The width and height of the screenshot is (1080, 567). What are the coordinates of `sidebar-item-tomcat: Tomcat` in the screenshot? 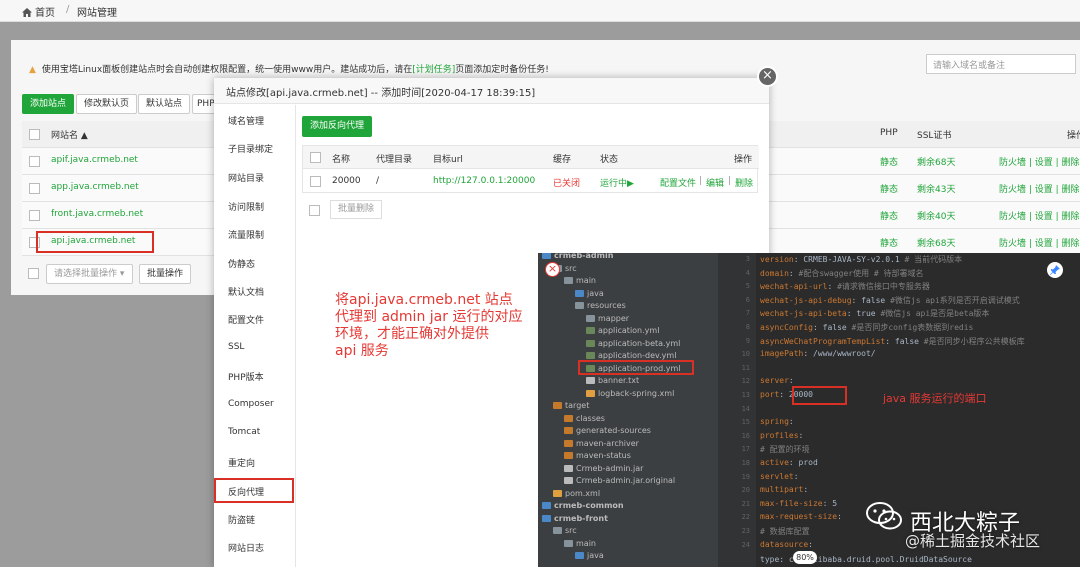 It's located at (244, 432).